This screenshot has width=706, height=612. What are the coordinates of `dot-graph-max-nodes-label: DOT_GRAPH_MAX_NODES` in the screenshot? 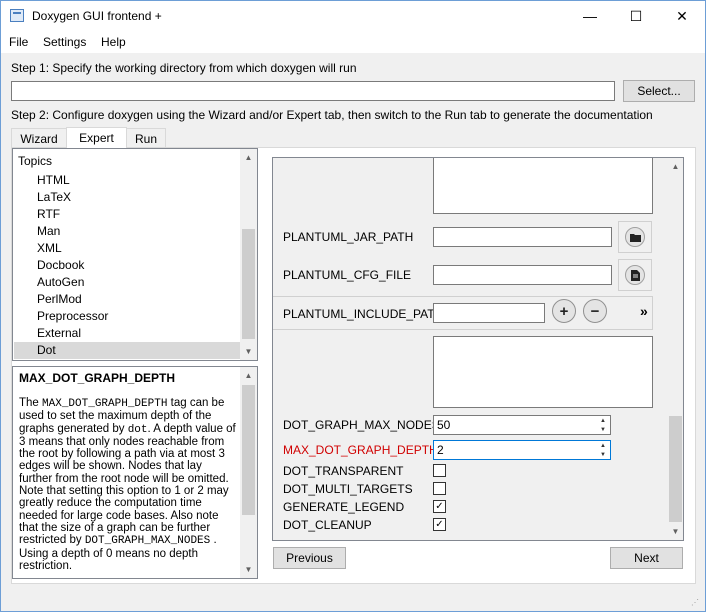 It's located at (361, 425).